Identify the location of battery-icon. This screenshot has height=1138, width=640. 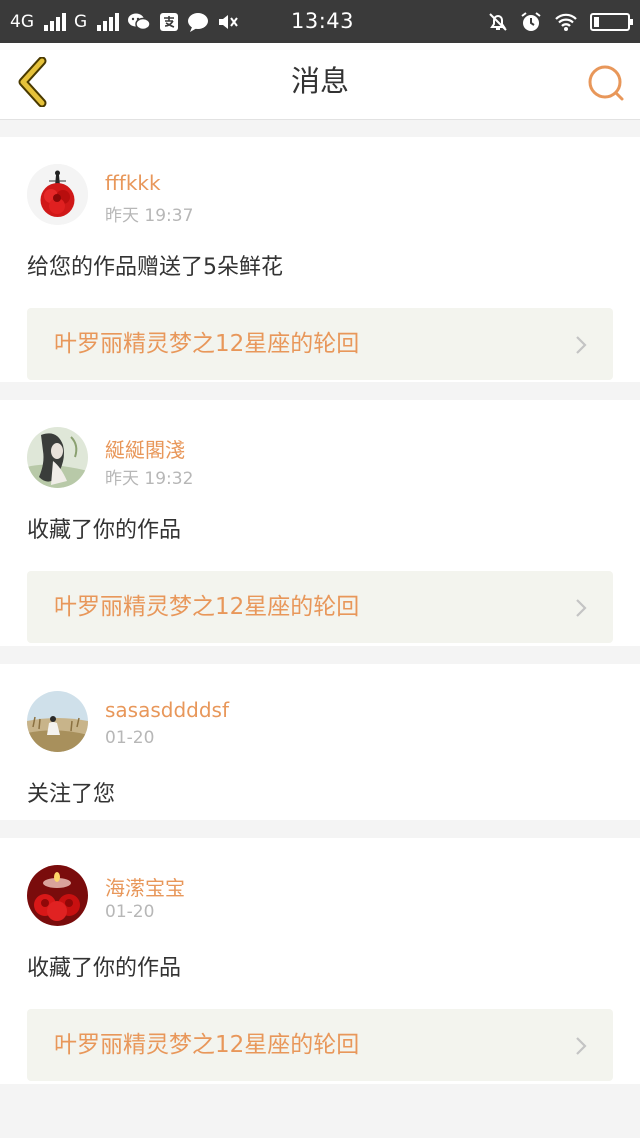
(611, 21).